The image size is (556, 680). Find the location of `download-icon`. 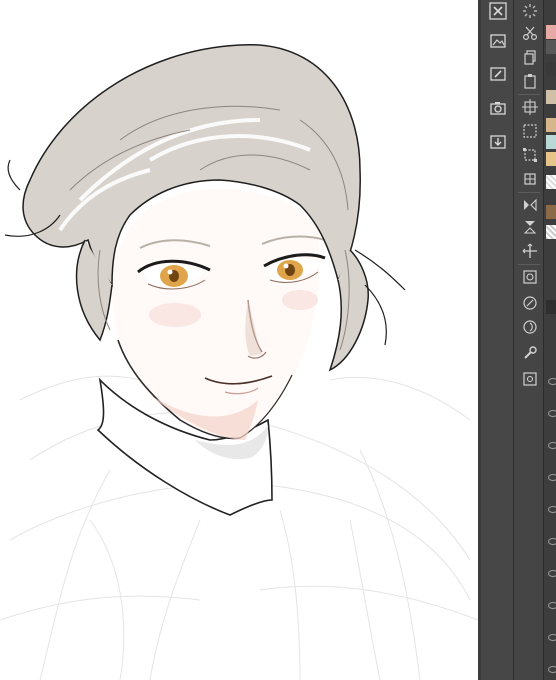

download-icon is located at coordinates (498, 142).